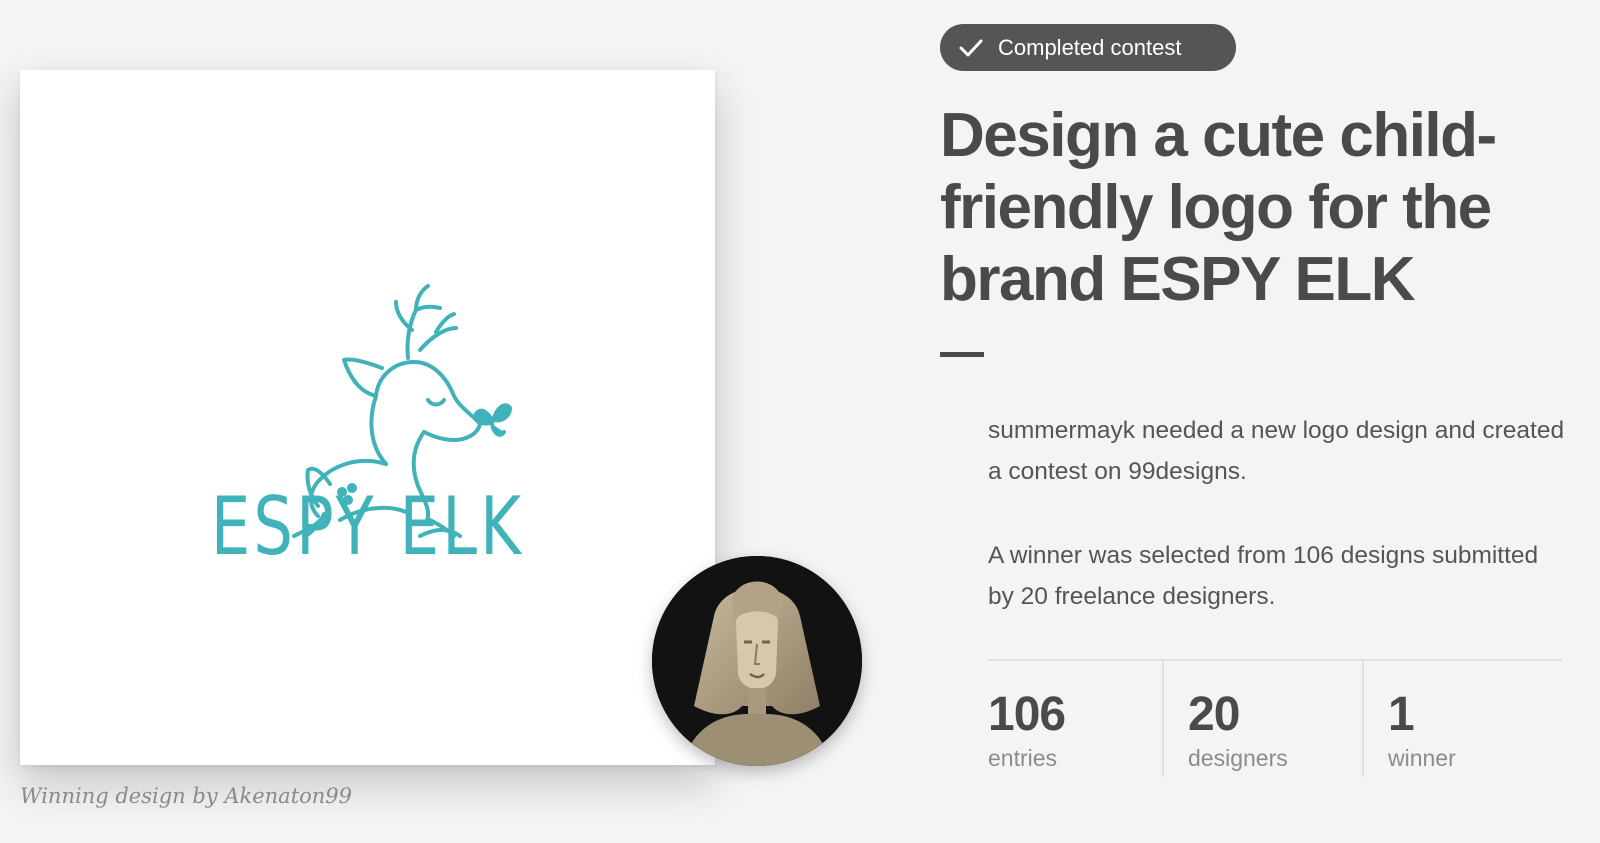 The image size is (1600, 843). What do you see at coordinates (1401, 714) in the screenshot?
I see `stat-winner-value: 1` at bounding box center [1401, 714].